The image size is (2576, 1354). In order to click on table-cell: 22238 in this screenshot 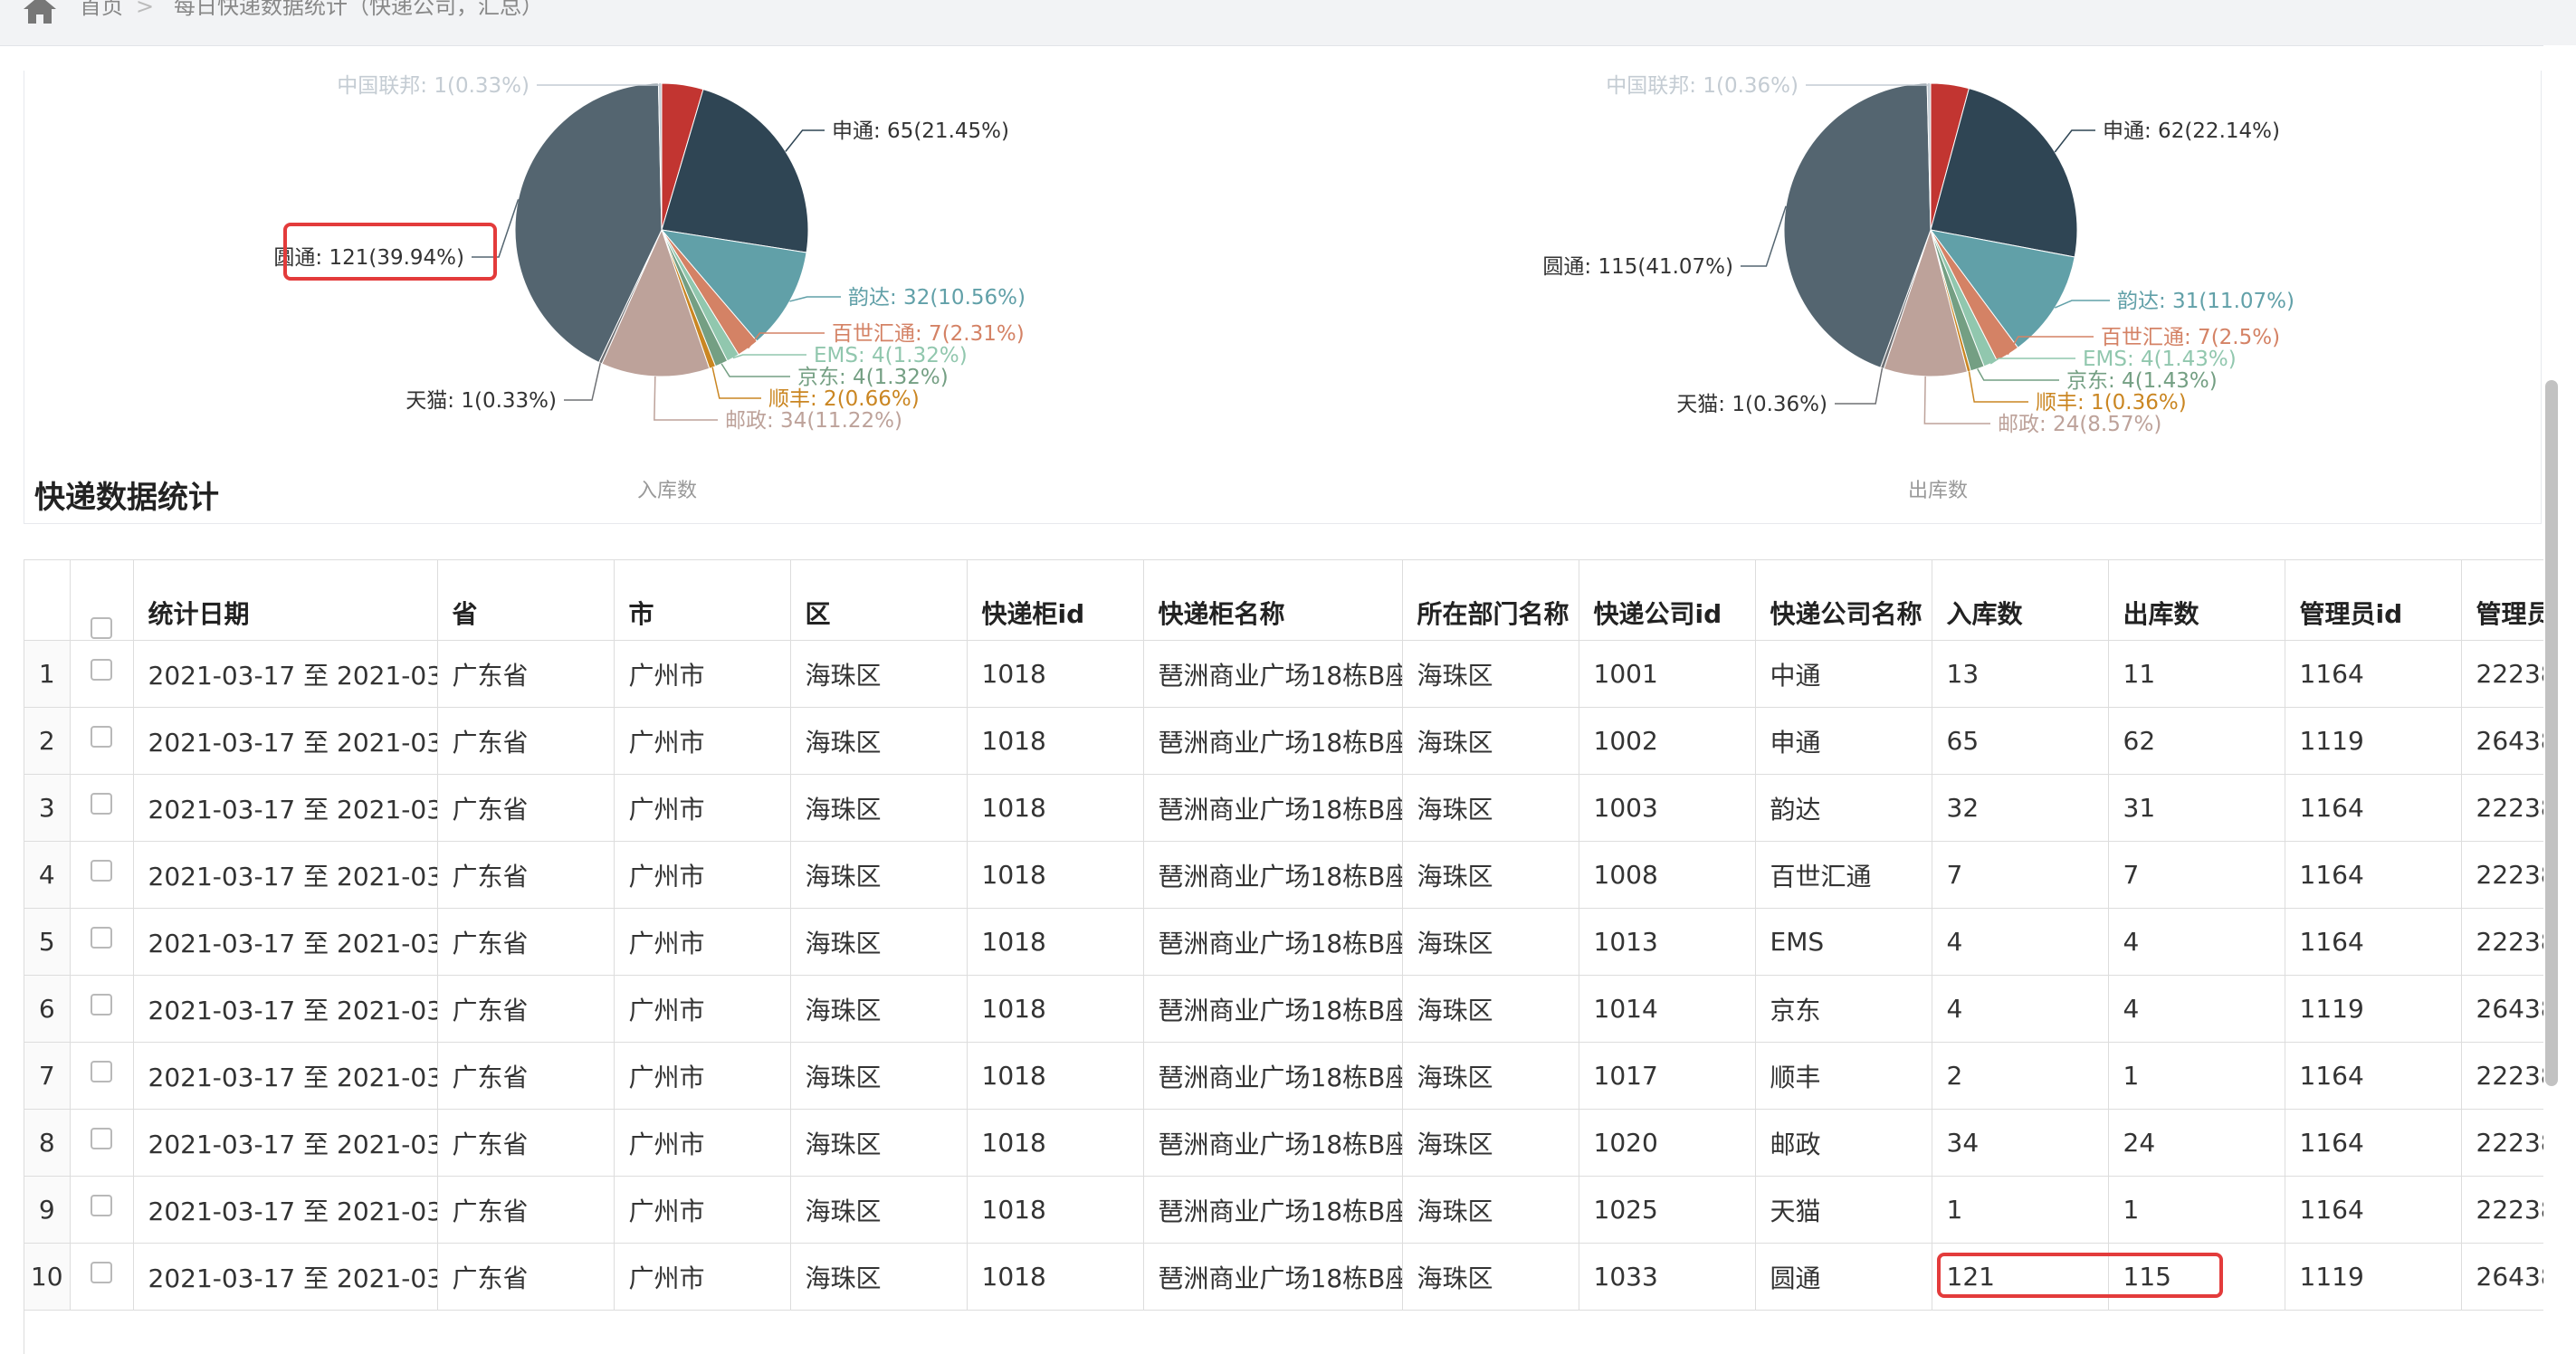, I will do `click(2502, 1076)`.